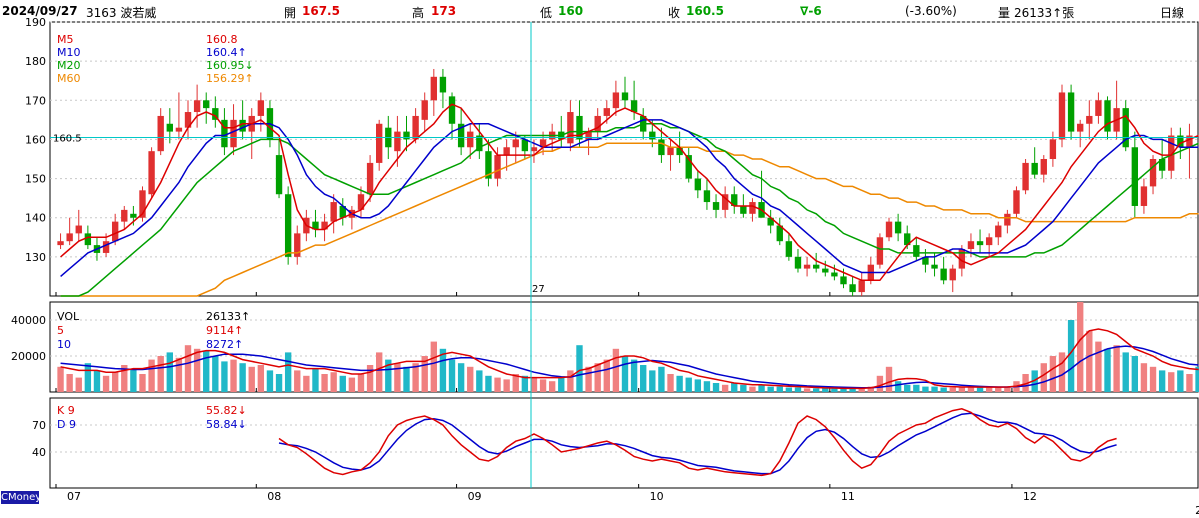  Describe the element at coordinates (224, 330) in the screenshot. I see `volume-legend-value: 9114↑` at that location.